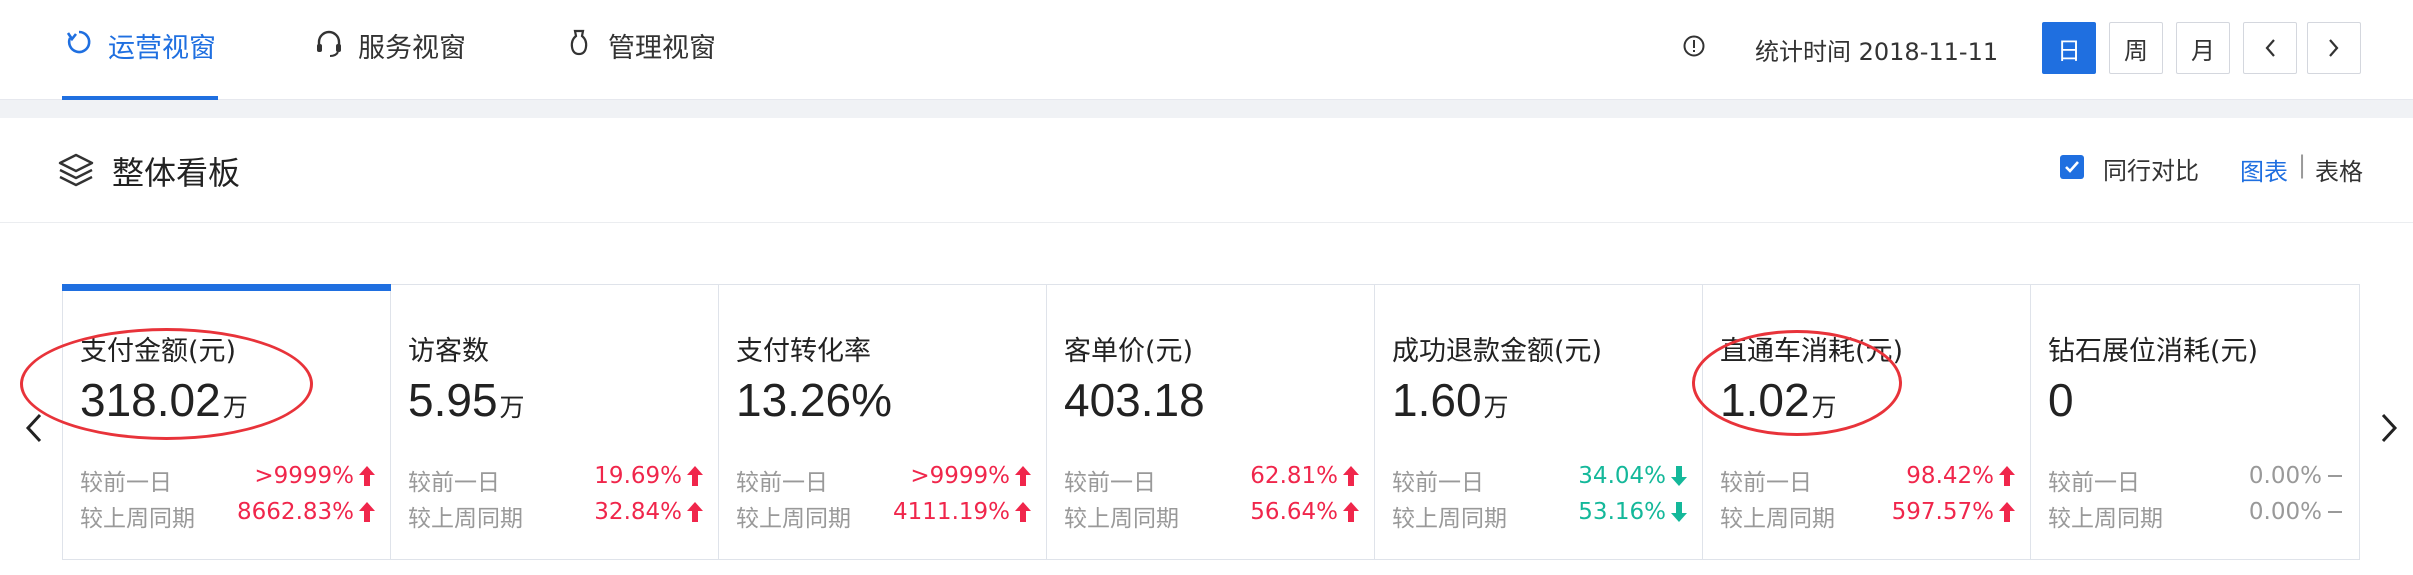 The image size is (2413, 575). What do you see at coordinates (1867, 422) in the screenshot?
I see `metric-card: 直通车消耗(元) 1.02万较前一日 98.42% 较上周同期 597.57%` at bounding box center [1867, 422].